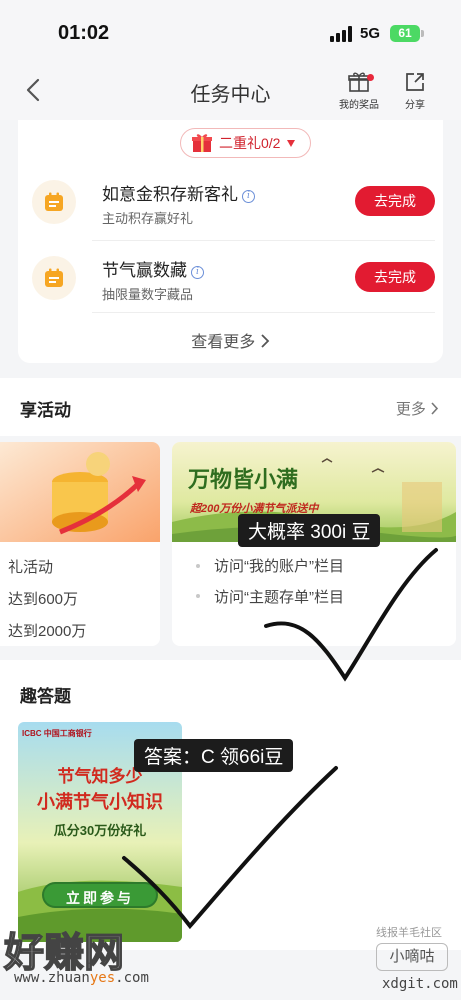 Image resolution: width=461 pixels, height=1000 pixels. Describe the element at coordinates (214, 755) in the screenshot. I see `annotation-label: 答案：C 领66i豆` at that location.